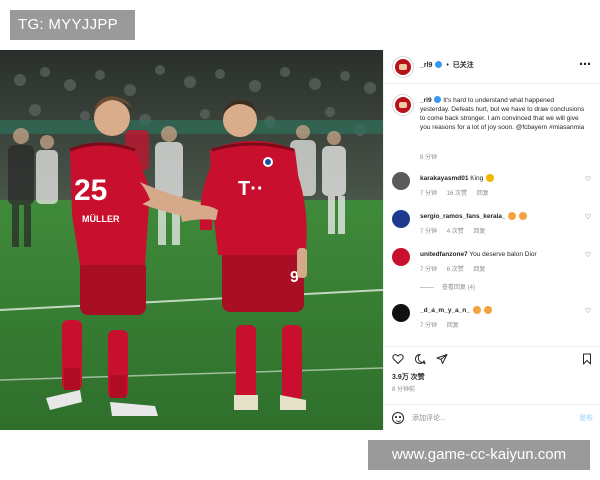 This screenshot has height=480, width=600. What do you see at coordinates (403, 67) in the screenshot?
I see `author-avatar` at bounding box center [403, 67].